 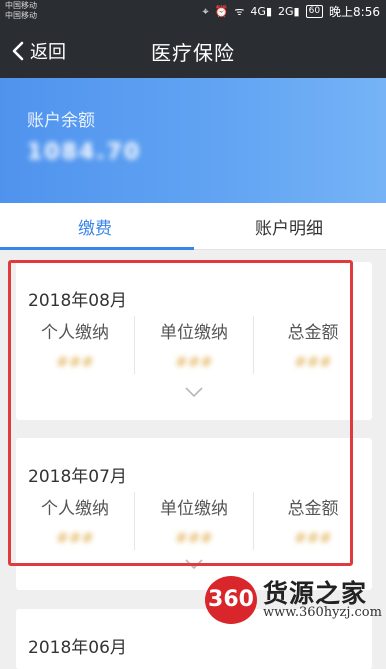 What do you see at coordinates (84, 152) in the screenshot?
I see `balance-value: 1084.70` at bounding box center [84, 152].